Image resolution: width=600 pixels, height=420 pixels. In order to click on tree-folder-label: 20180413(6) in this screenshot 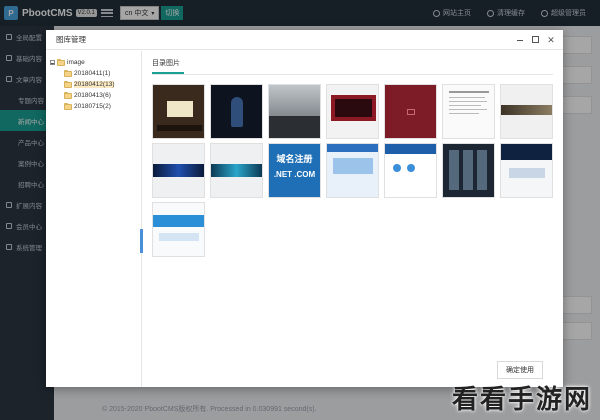, I will do `click(92, 95)`.